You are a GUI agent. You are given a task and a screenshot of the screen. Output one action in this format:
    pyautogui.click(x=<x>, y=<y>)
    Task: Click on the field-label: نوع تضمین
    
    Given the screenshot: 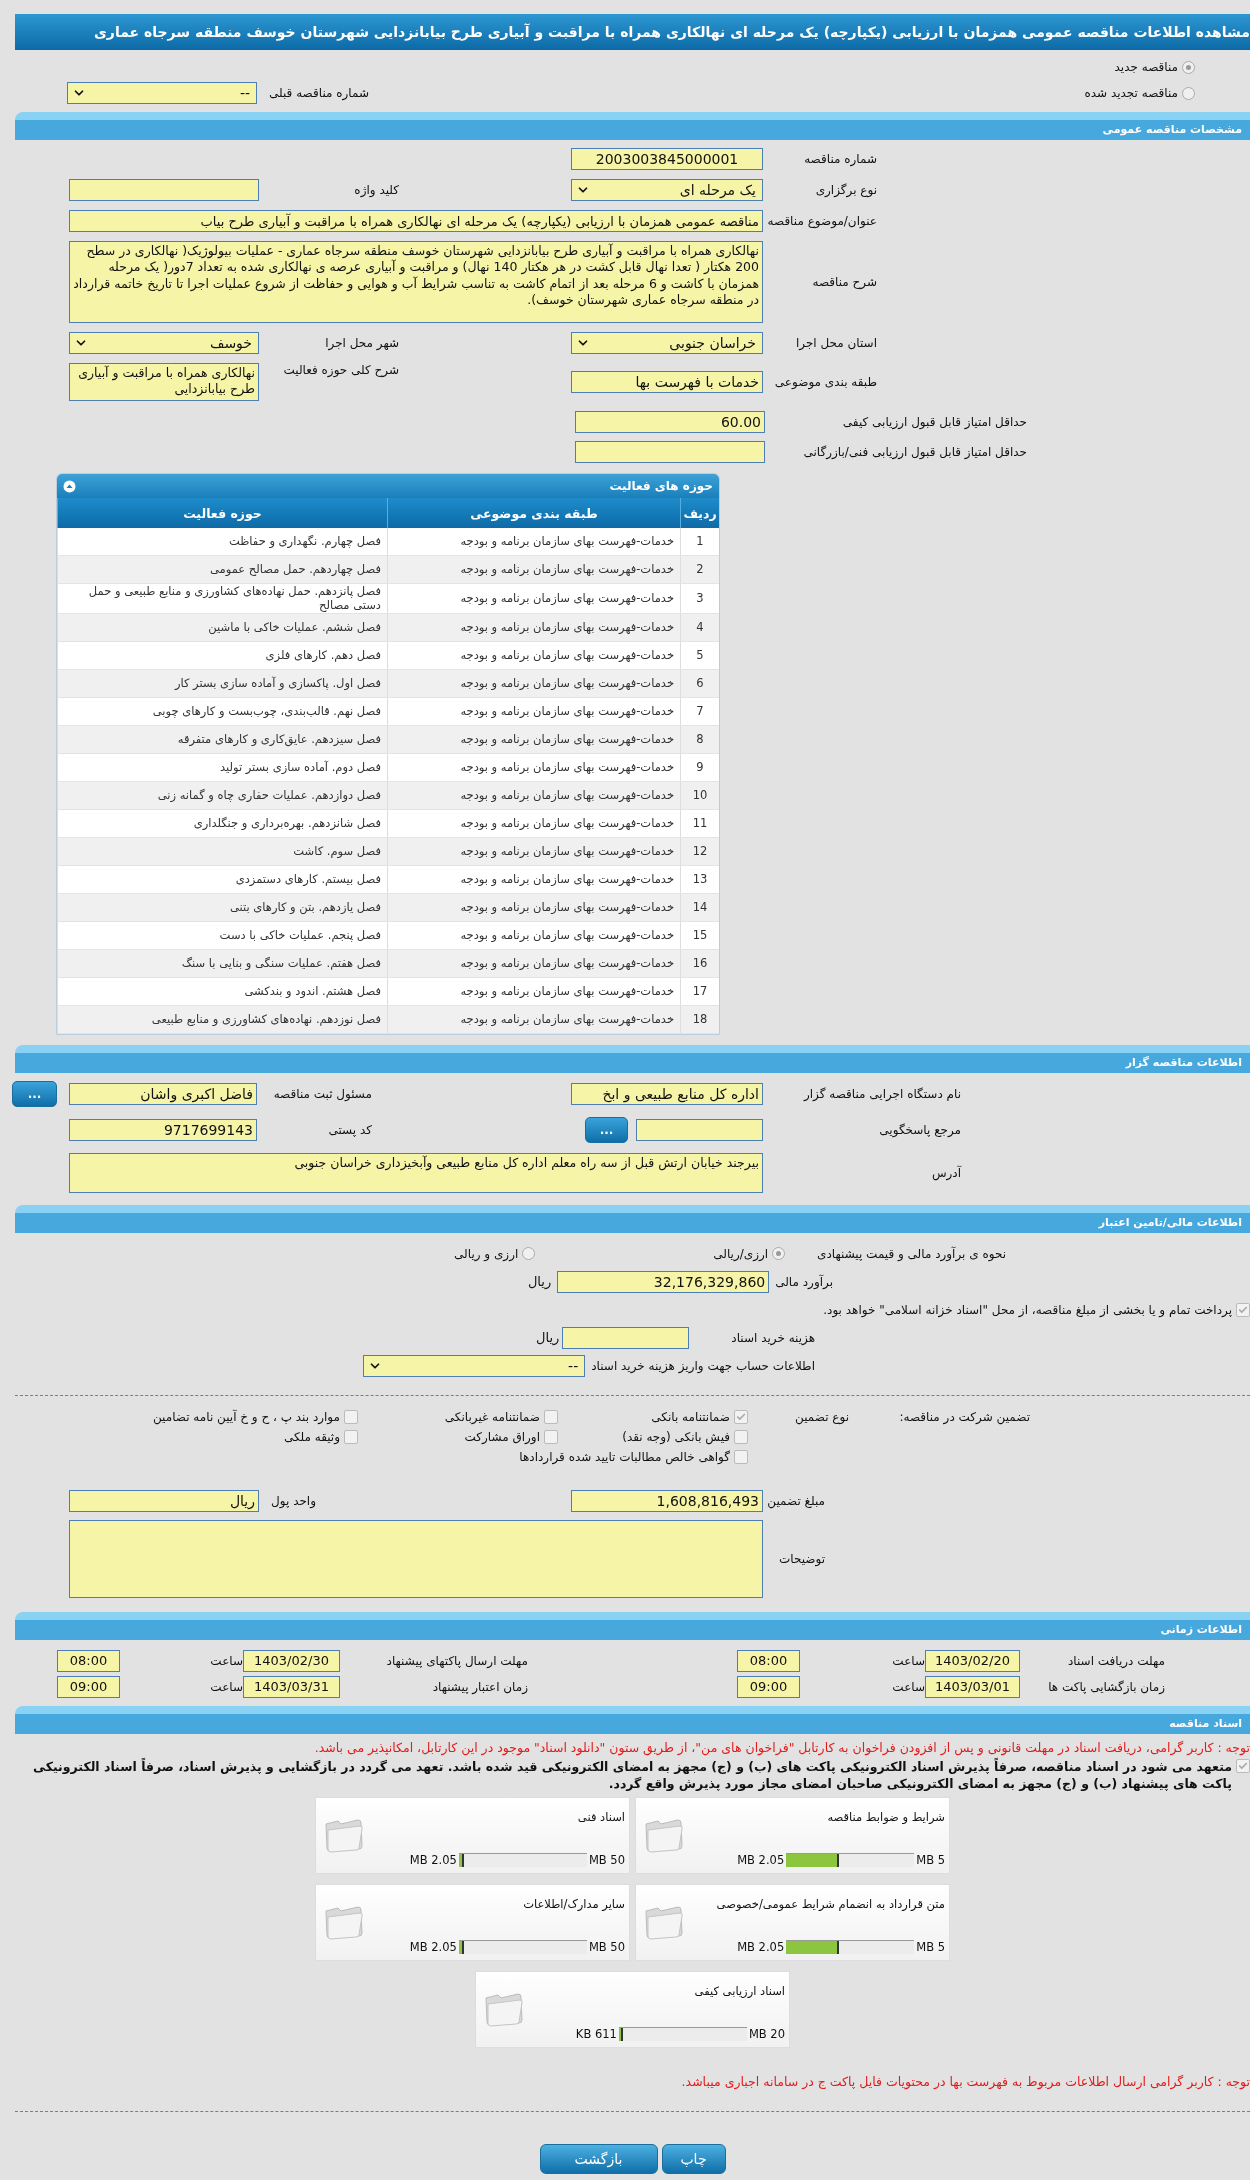 What is the action you would take?
    pyautogui.click(x=821, y=1416)
    